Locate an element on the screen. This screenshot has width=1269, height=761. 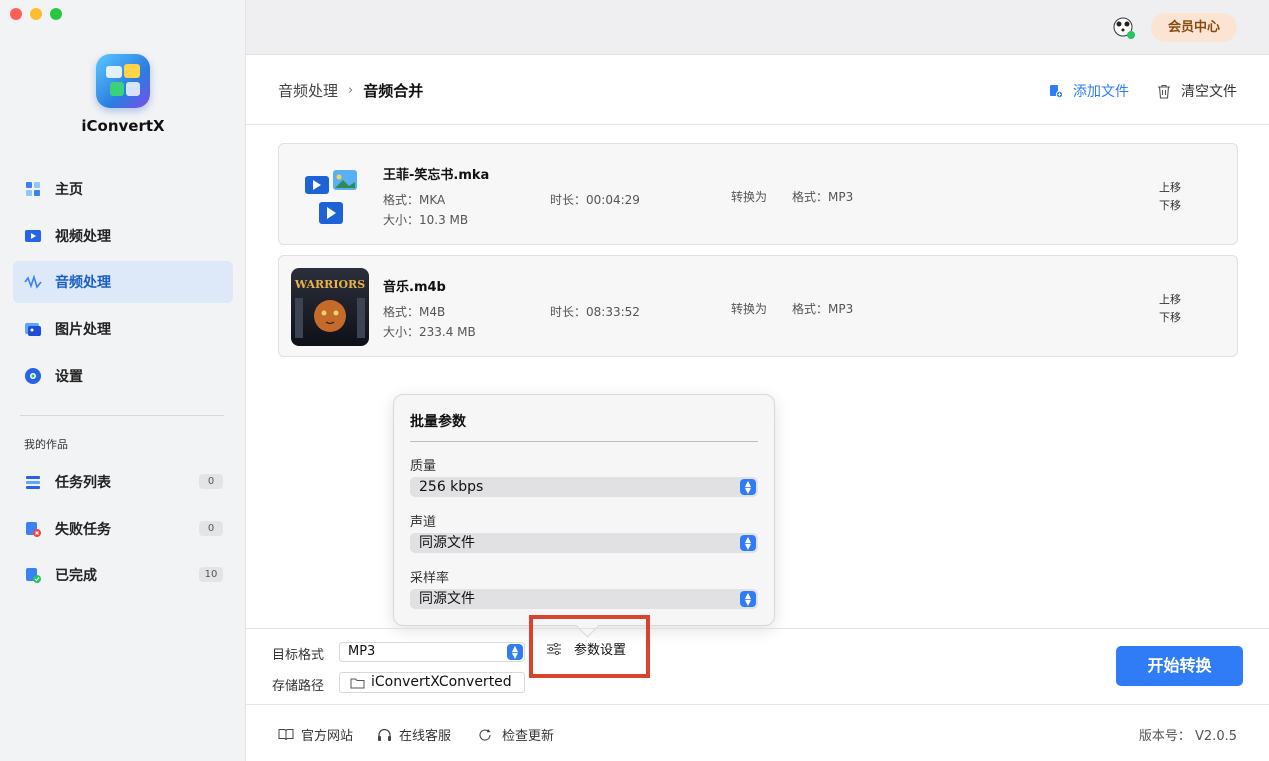
page-title: 音频合并 is located at coordinates (393, 91).